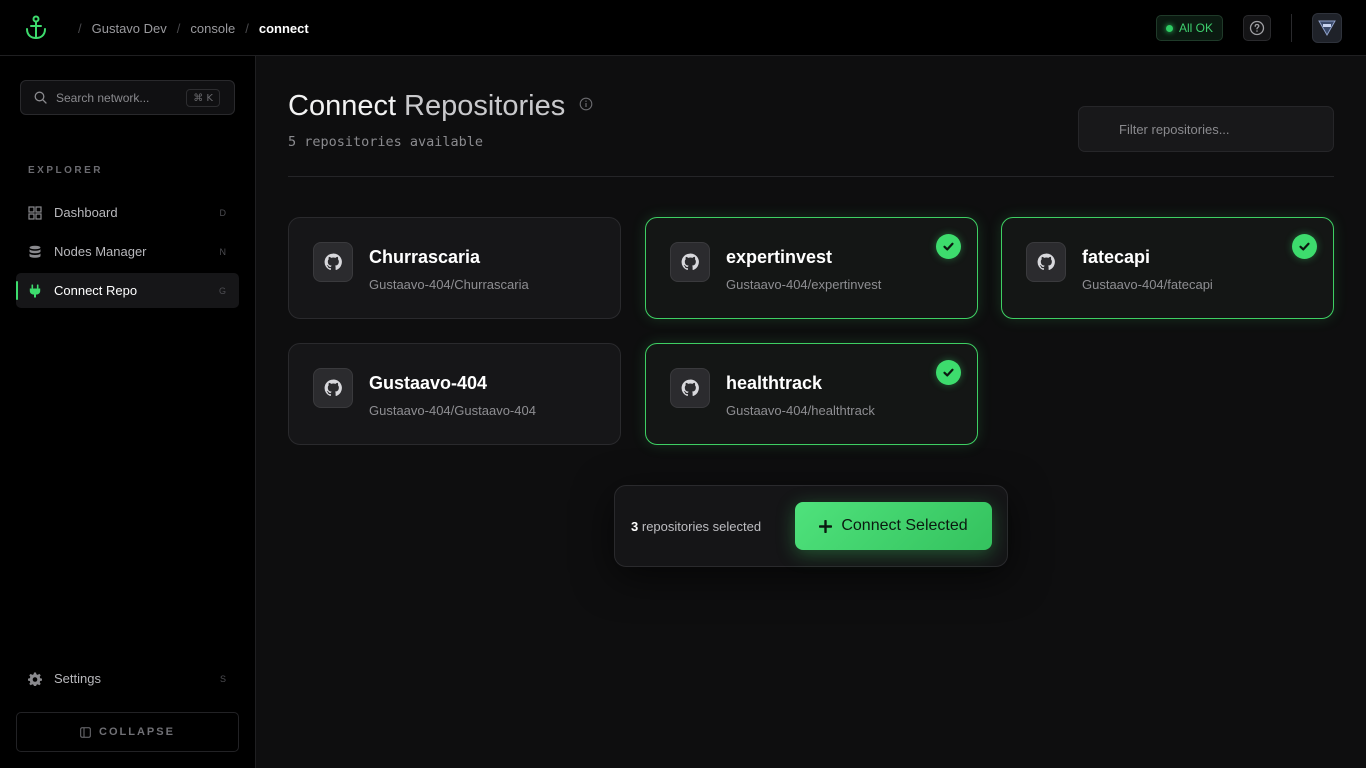  Describe the element at coordinates (1147, 284) in the screenshot. I see `repo-path: Gustaavo-404/fatecapi` at that location.